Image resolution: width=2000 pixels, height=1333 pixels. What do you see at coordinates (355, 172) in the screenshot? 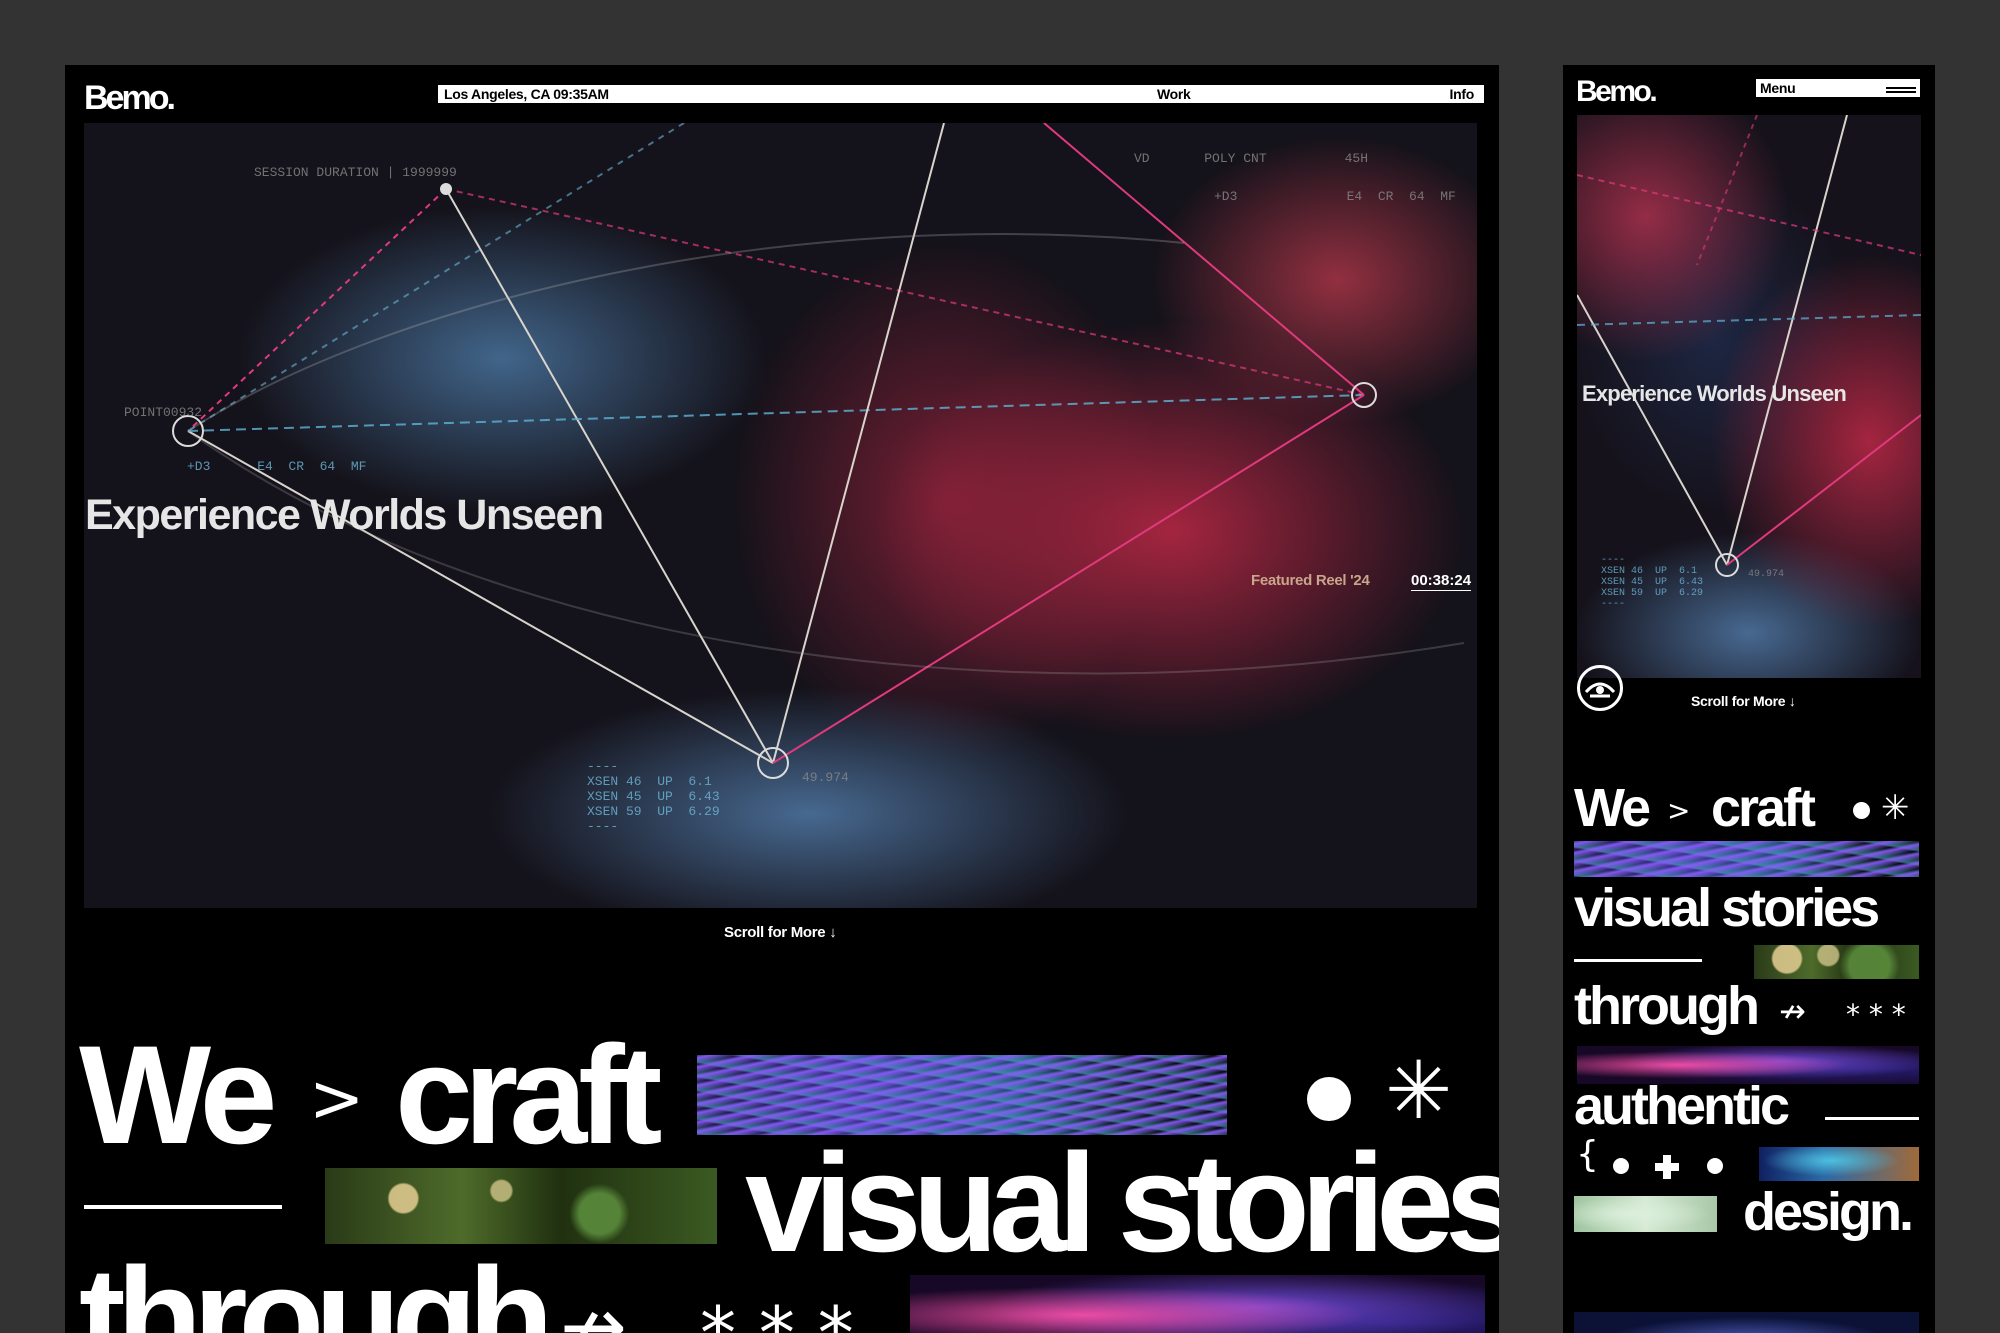
I see `hud-session: SESSION DURATION | 1999999` at bounding box center [355, 172].